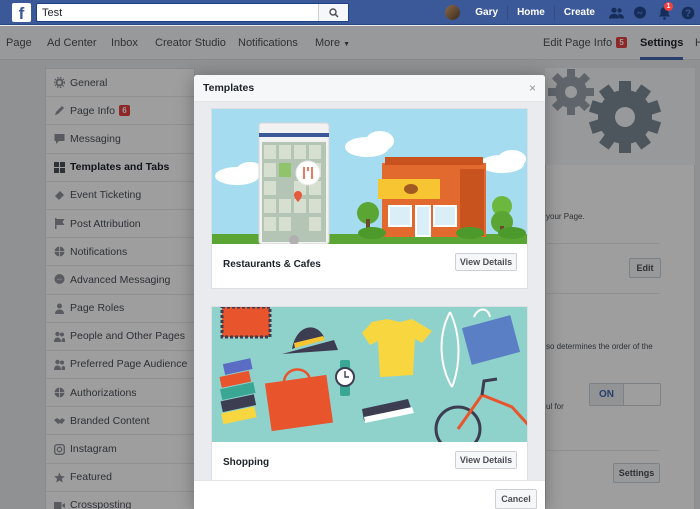 This screenshot has height=509, width=700. I want to click on search-input, so click(177, 12).